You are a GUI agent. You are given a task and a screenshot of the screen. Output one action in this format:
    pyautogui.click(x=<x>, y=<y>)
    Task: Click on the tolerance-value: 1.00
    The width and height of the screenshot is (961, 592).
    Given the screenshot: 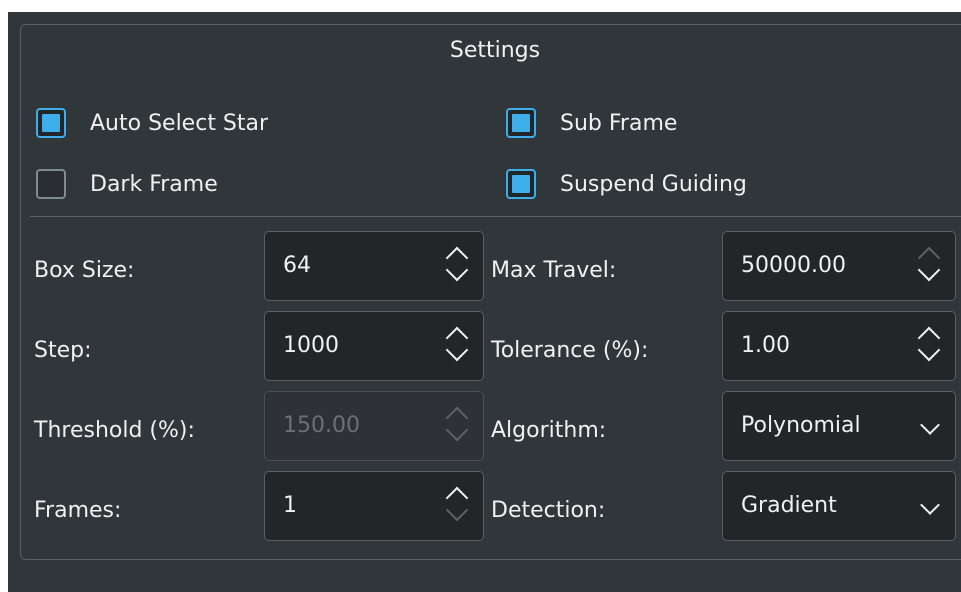 What is the action you would take?
    pyautogui.click(x=765, y=345)
    